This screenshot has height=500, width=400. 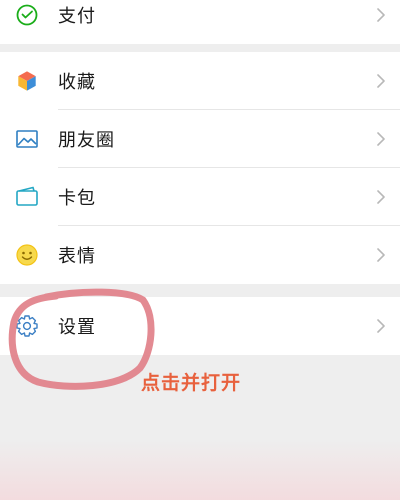 What do you see at coordinates (27, 255) in the screenshot?
I see `stickers-icon` at bounding box center [27, 255].